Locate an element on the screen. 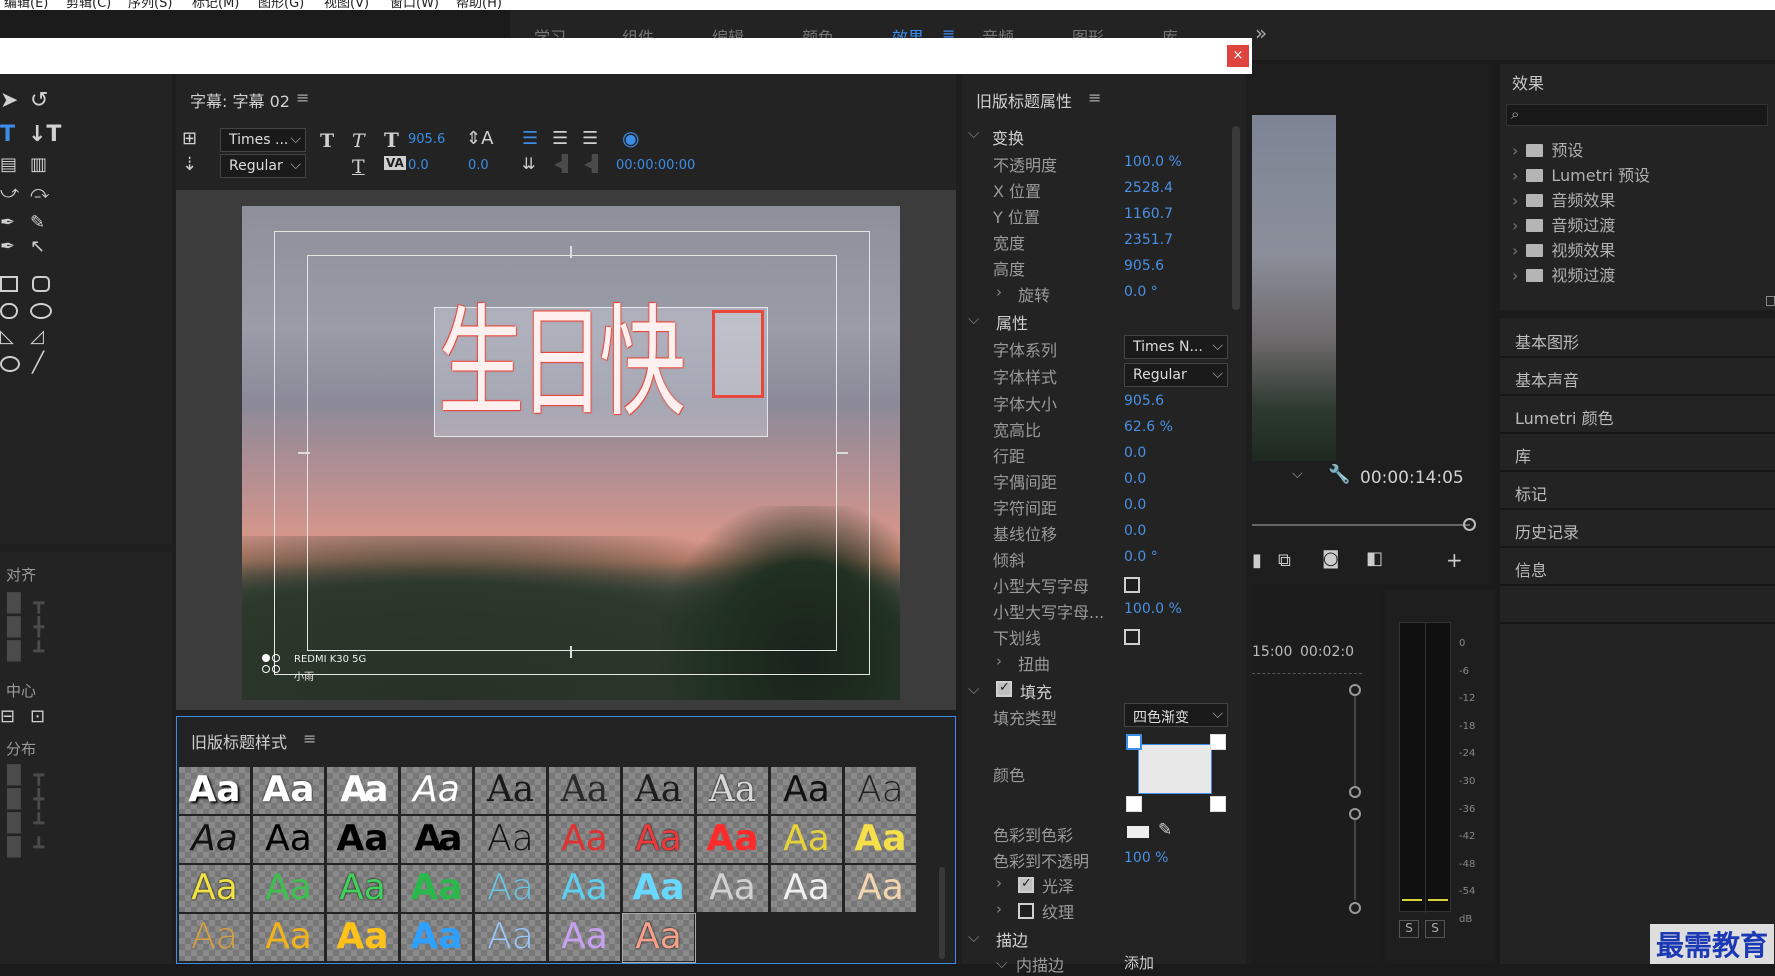 The image size is (1775, 976). font-size-value: 905.6 is located at coordinates (426, 139).